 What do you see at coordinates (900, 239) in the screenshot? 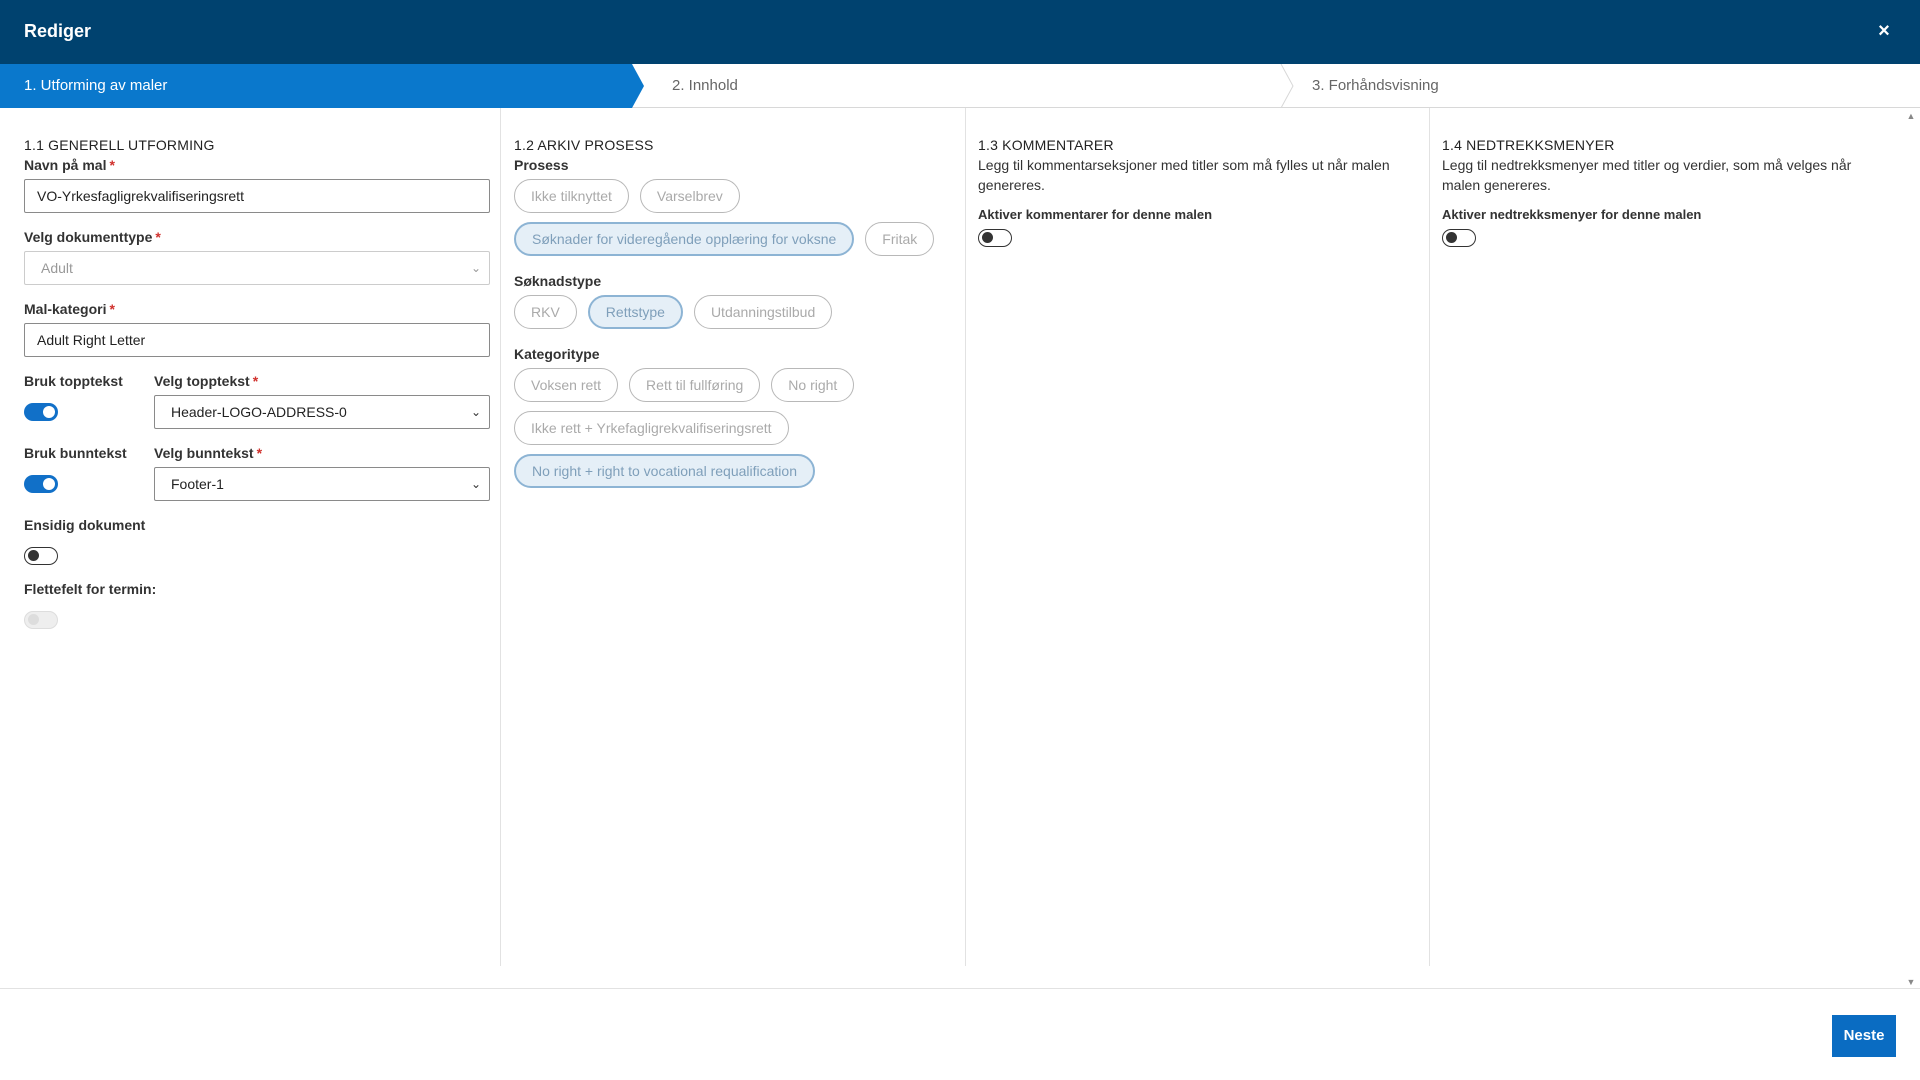
I see `process-chip: Fritak` at bounding box center [900, 239].